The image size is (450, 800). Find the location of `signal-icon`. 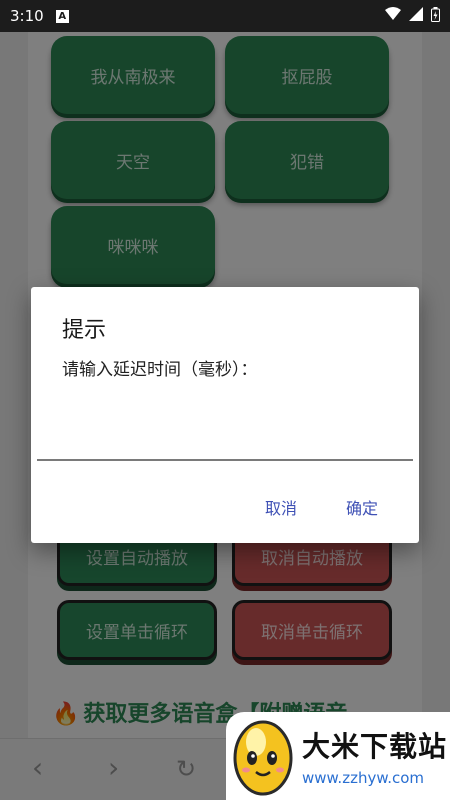

signal-icon is located at coordinates (416, 16).